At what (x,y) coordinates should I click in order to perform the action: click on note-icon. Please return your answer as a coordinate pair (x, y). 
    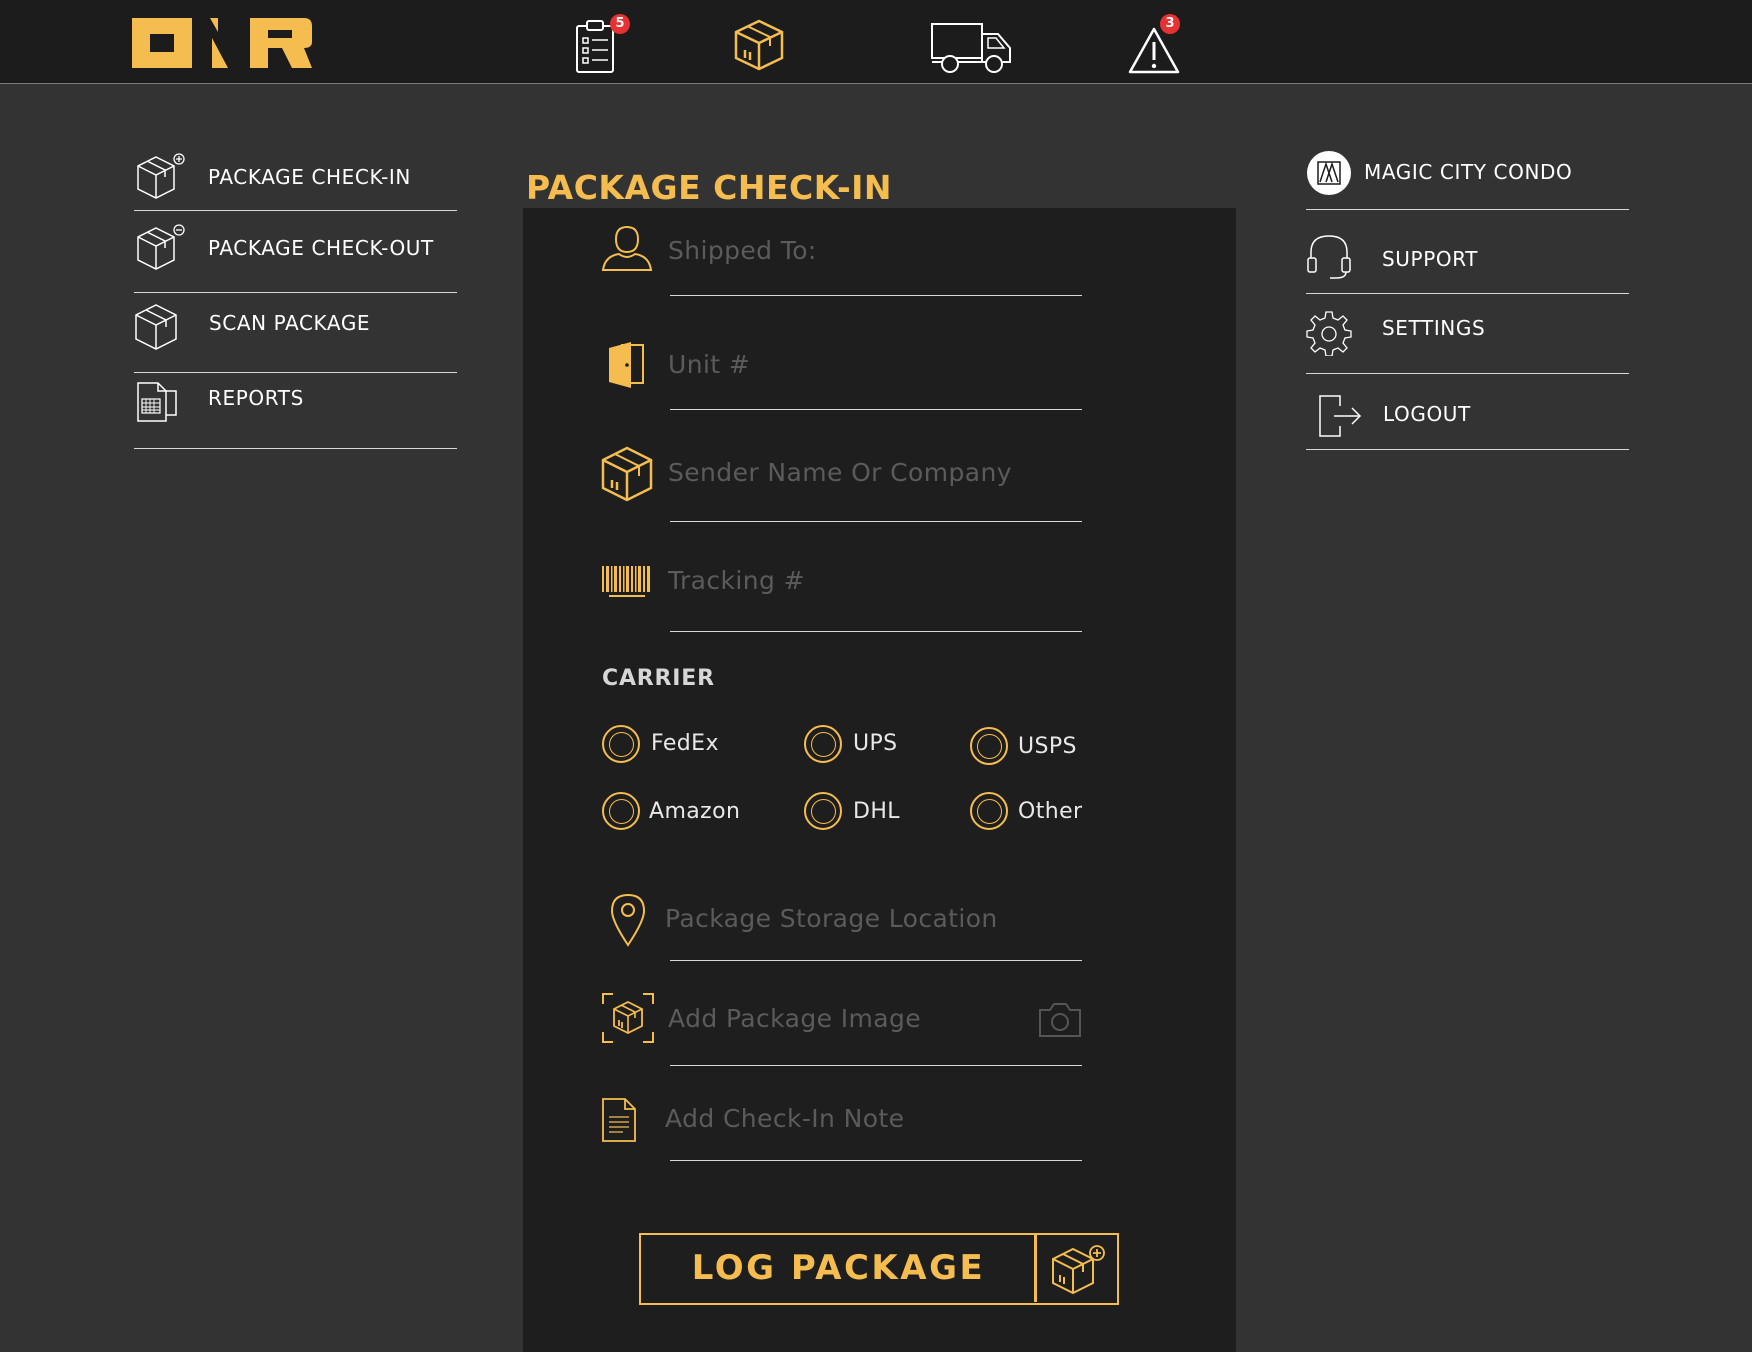
    Looking at the image, I should click on (619, 1120).